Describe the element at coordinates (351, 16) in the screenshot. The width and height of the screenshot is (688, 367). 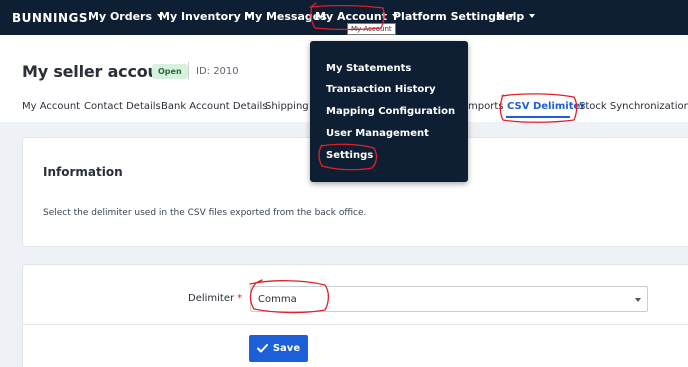
I see `nav-label: My Account` at that location.